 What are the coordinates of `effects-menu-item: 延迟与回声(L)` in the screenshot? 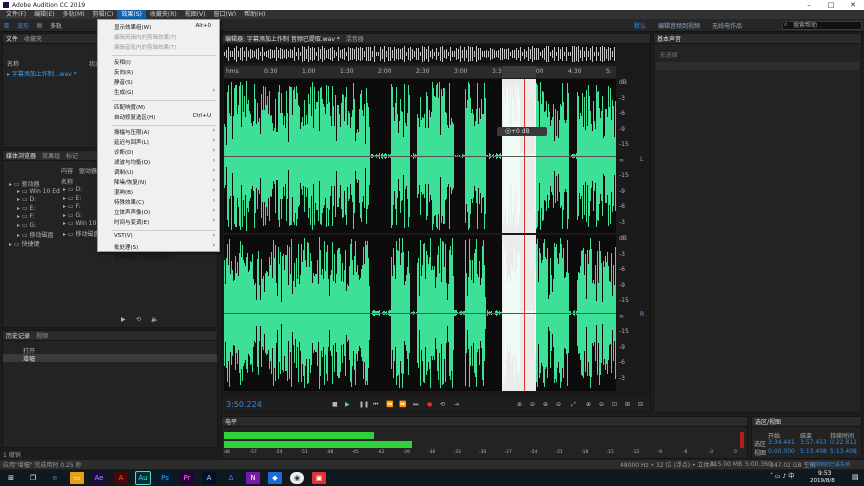 It's located at (131, 142).